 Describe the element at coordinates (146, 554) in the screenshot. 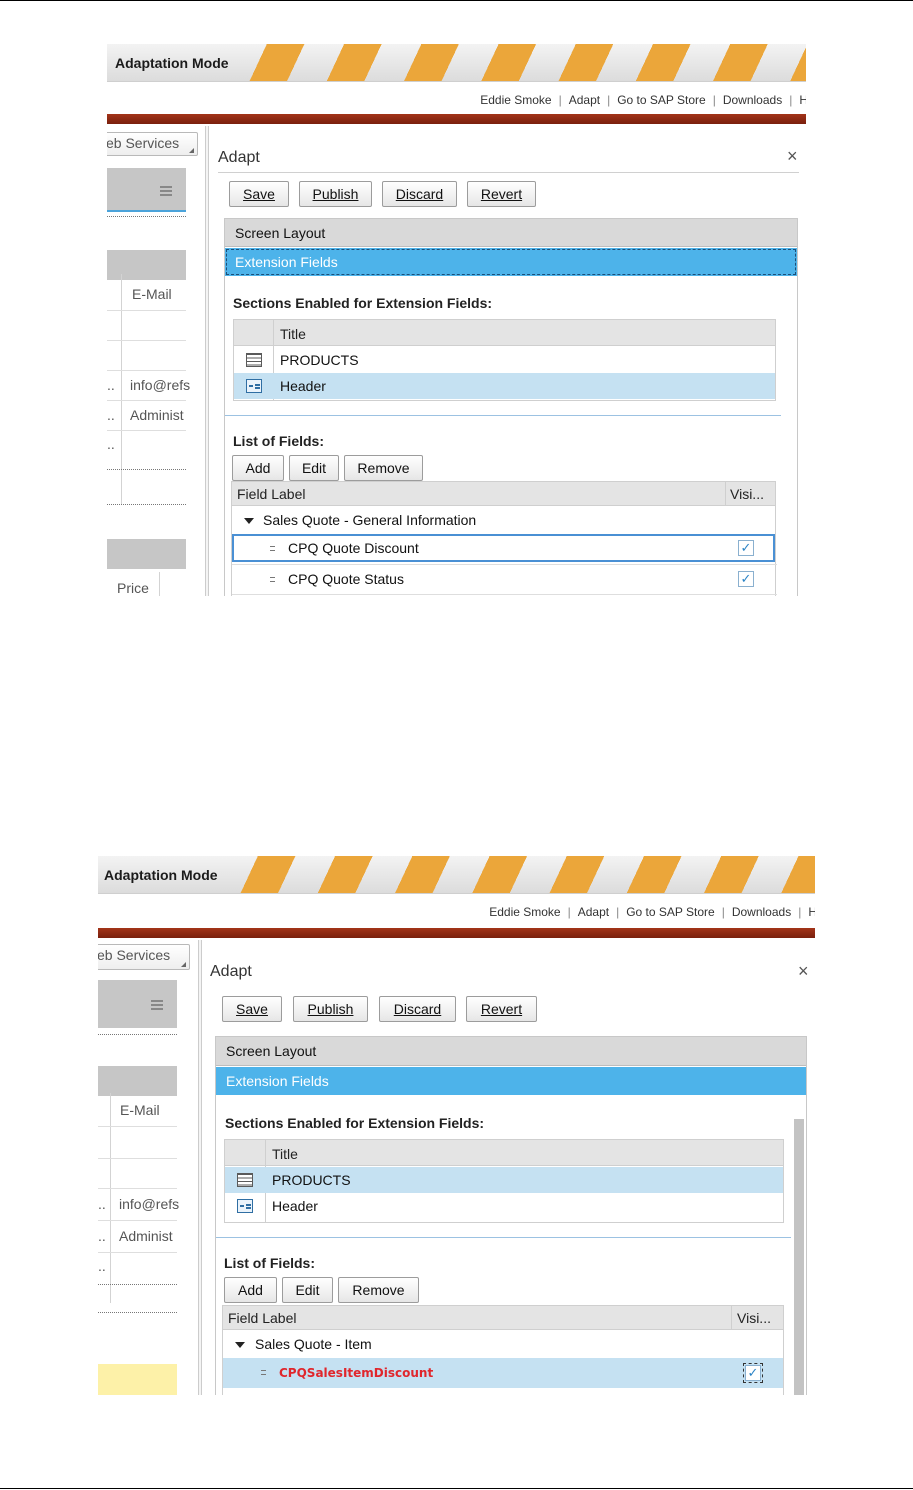

I see `grey-price-band` at that location.